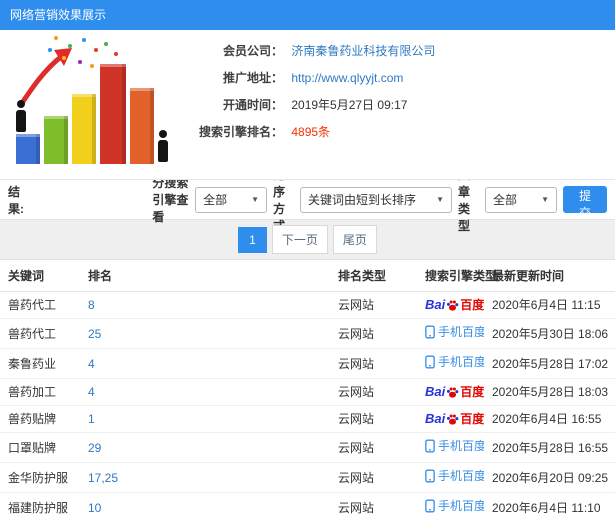 The height and width of the screenshot is (520, 615). What do you see at coordinates (307, 447) in the screenshot?
I see `table-row: 口罩贴牌 29 云网站 手机百度 2020年5月28日 16:55` at bounding box center [307, 447].